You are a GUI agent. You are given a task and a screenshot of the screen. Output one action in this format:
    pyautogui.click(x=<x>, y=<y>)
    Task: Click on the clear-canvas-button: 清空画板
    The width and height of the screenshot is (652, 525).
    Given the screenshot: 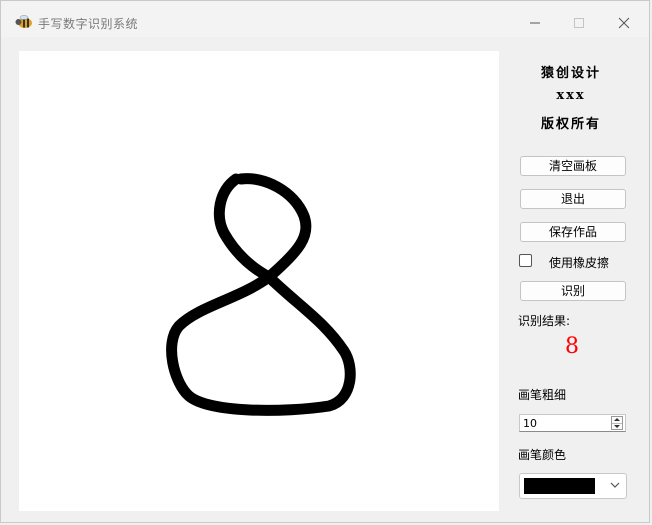 What is the action you would take?
    pyautogui.click(x=573, y=166)
    